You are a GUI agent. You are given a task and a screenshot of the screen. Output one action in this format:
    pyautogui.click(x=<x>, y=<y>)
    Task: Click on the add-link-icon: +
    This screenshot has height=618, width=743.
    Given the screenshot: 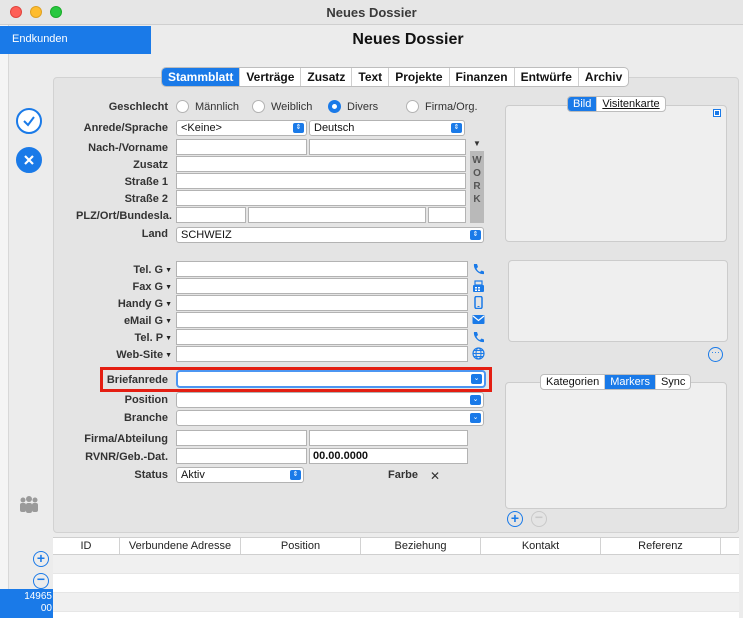 What is the action you would take?
    pyautogui.click(x=41, y=559)
    